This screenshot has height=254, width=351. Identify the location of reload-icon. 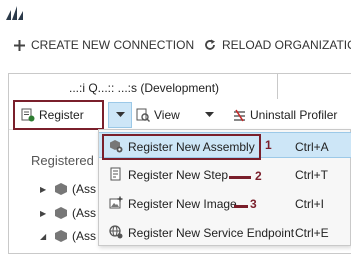
(210, 44).